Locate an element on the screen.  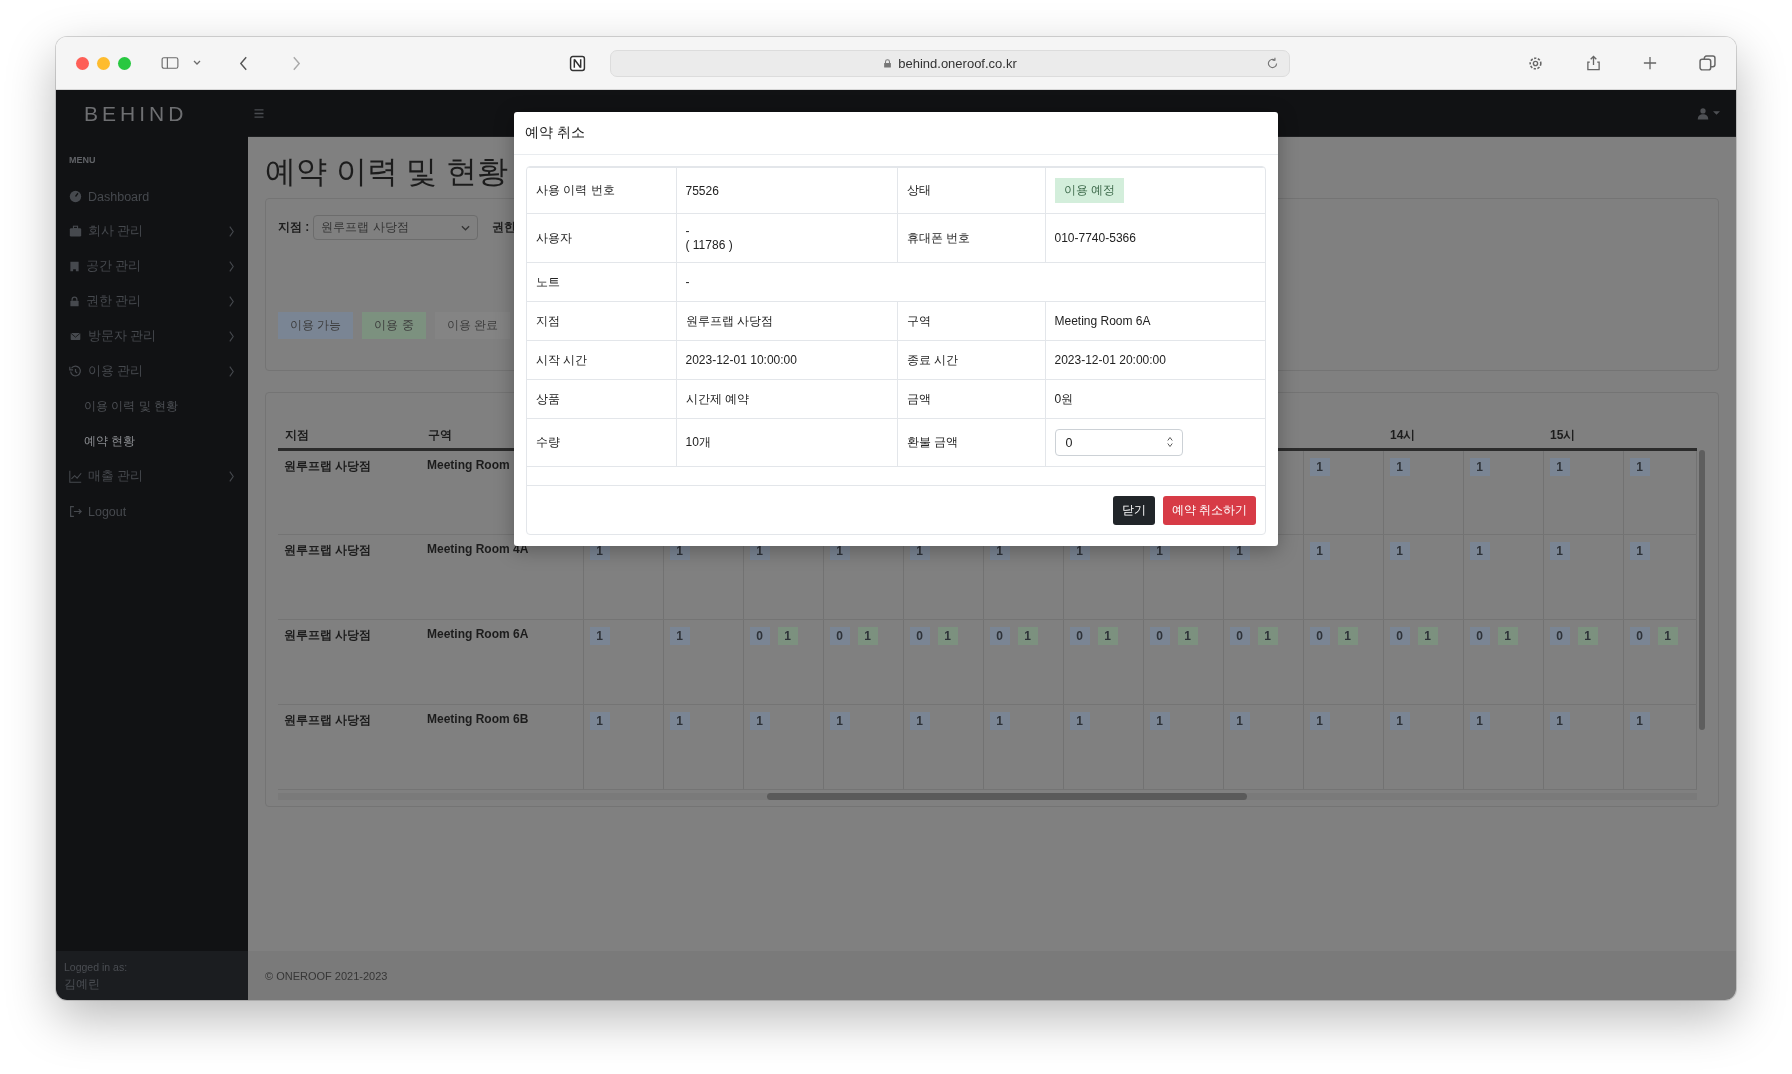
field-value: 2023-12-01 20:00:00 is located at coordinates (1110, 360).